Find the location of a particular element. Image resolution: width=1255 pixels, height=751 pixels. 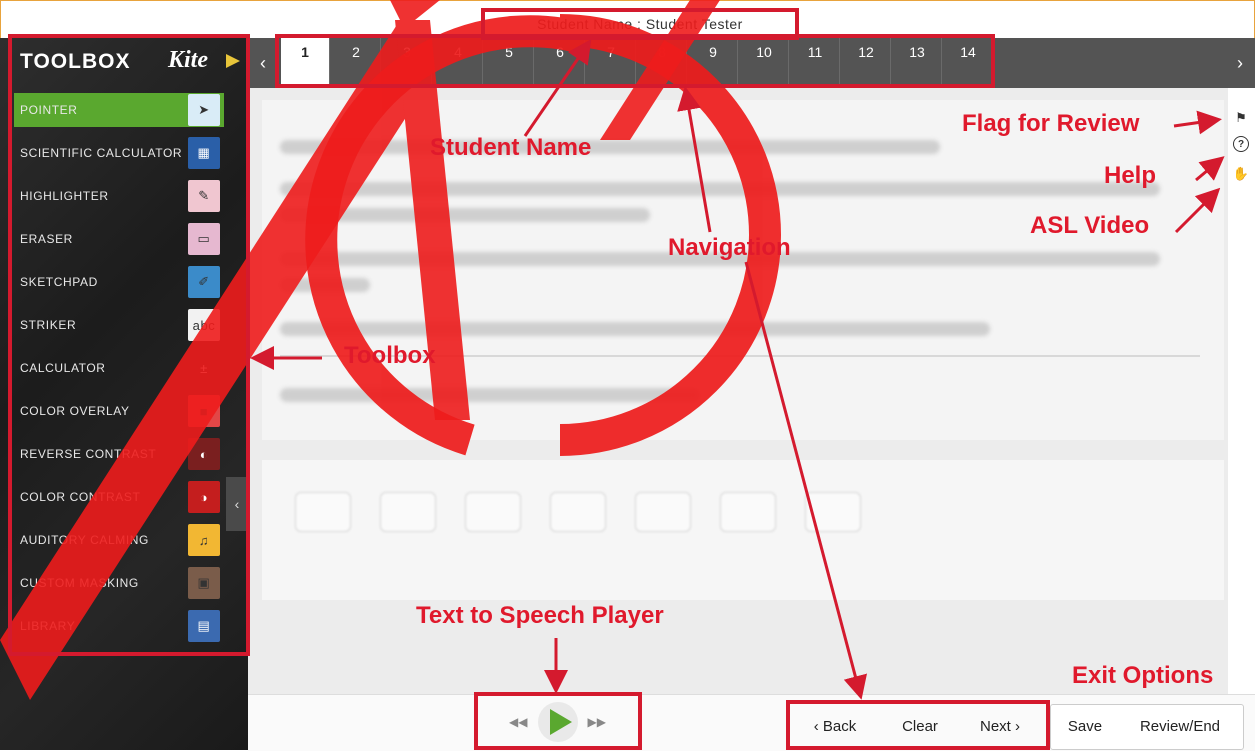

annotation-toolbox: Toolbox is located at coordinates (390, 355).